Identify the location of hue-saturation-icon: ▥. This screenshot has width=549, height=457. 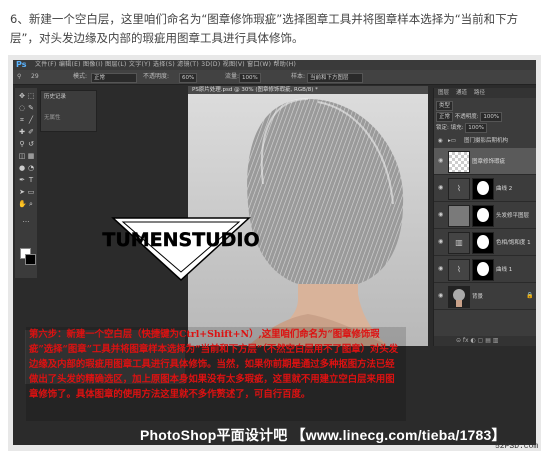
(459, 243).